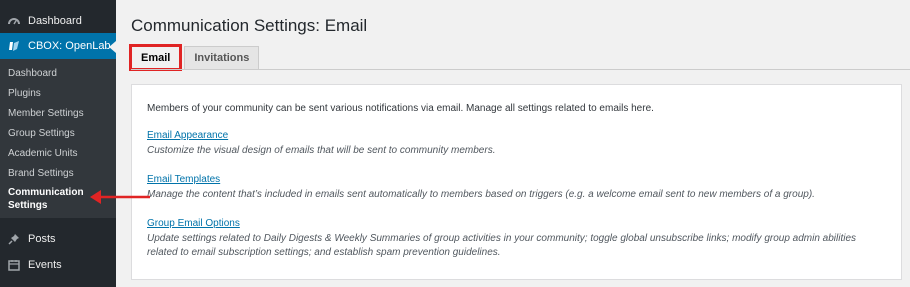 The width and height of the screenshot is (910, 287). Describe the element at coordinates (222, 57) in the screenshot. I see `tab-invitations: Invitations` at that location.